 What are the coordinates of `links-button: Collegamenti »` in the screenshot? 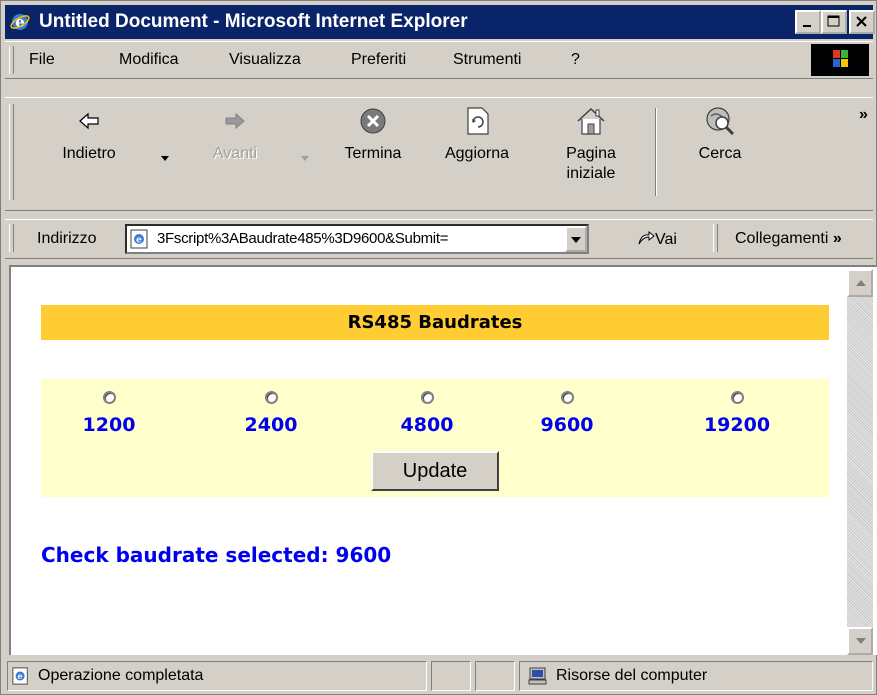 It's located at (788, 239).